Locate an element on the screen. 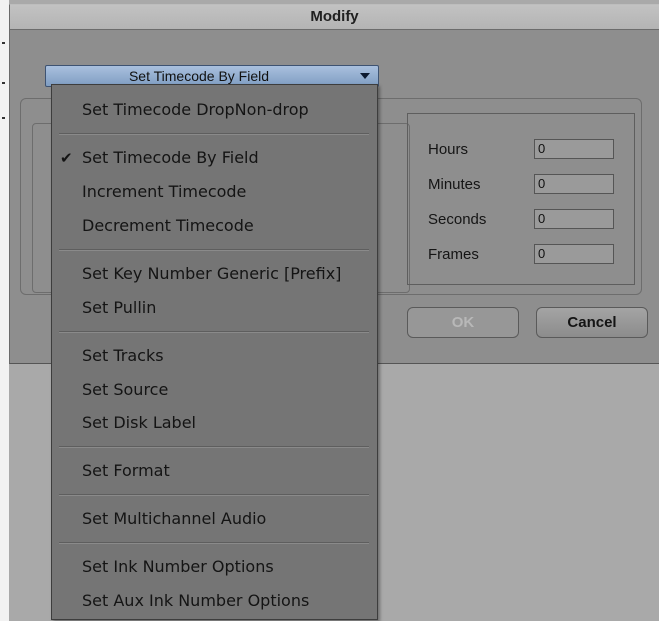  menu-item-label: Set Tracks is located at coordinates (123, 355).